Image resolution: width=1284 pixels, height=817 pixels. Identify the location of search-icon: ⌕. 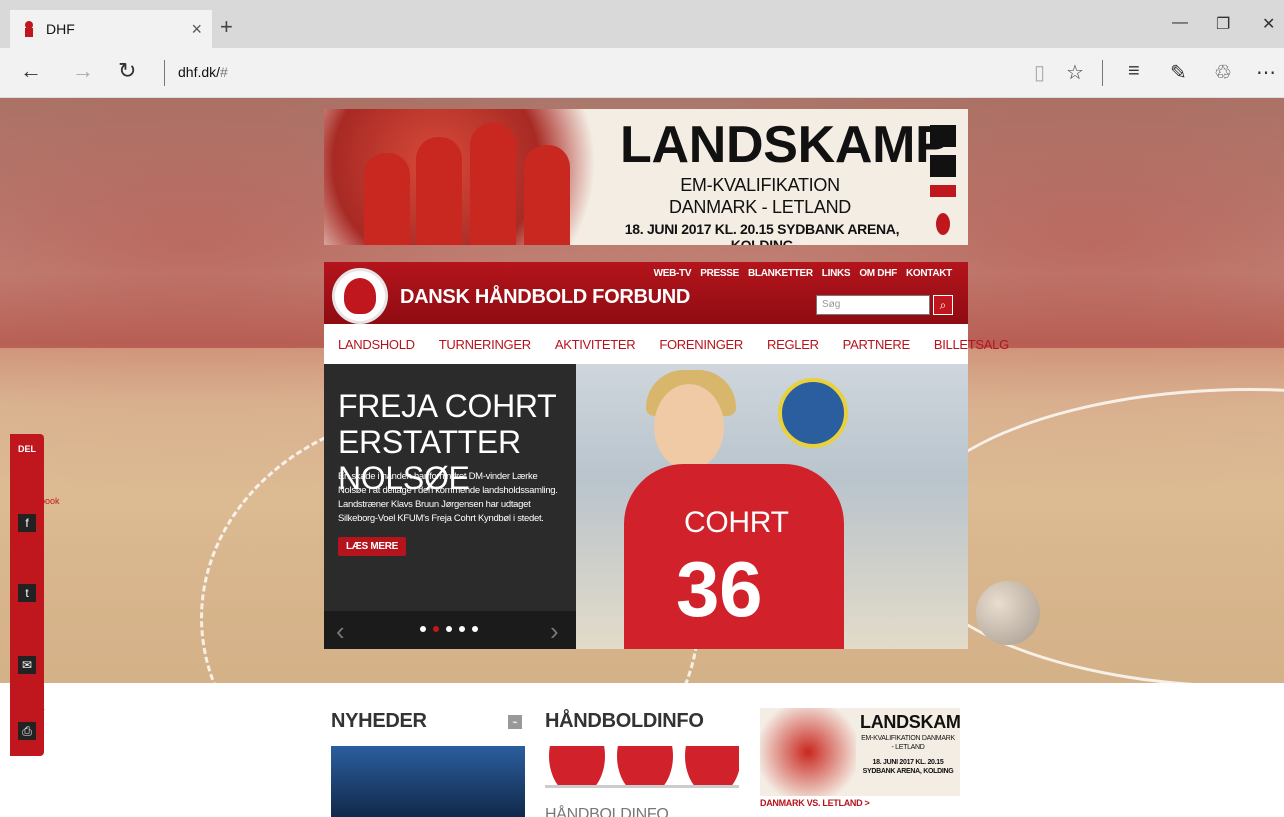
(943, 305).